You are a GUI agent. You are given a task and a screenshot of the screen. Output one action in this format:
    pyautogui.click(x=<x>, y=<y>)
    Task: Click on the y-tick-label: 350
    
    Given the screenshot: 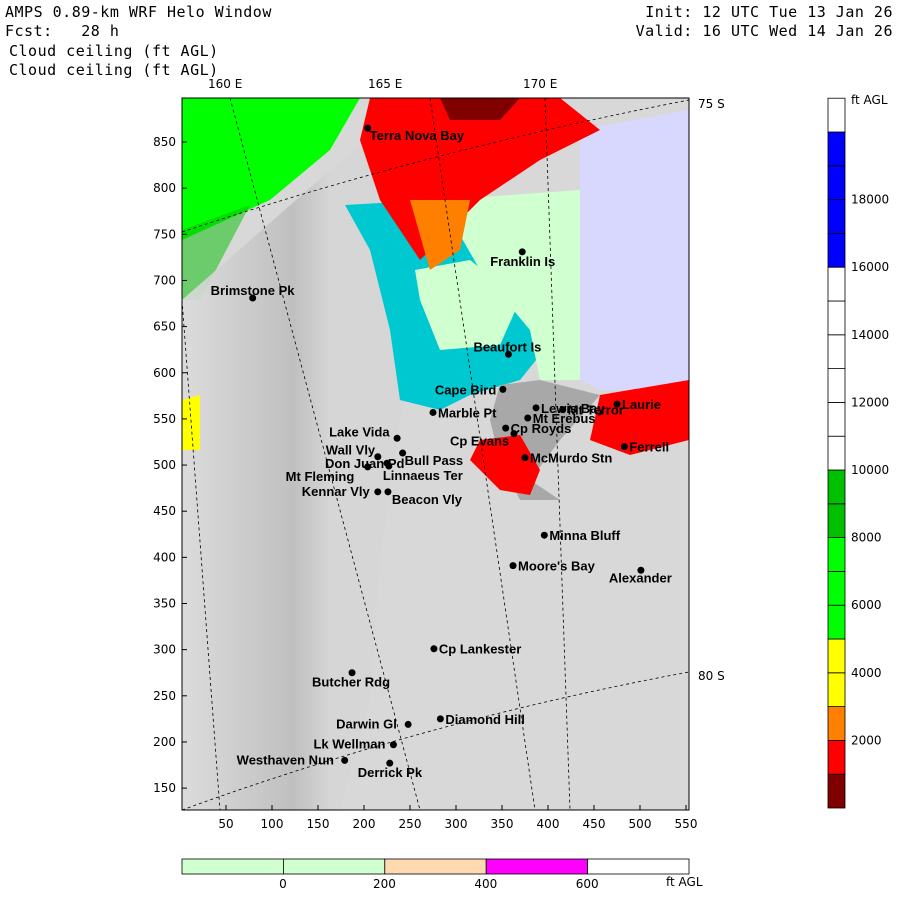 What is the action you would take?
    pyautogui.click(x=164, y=604)
    